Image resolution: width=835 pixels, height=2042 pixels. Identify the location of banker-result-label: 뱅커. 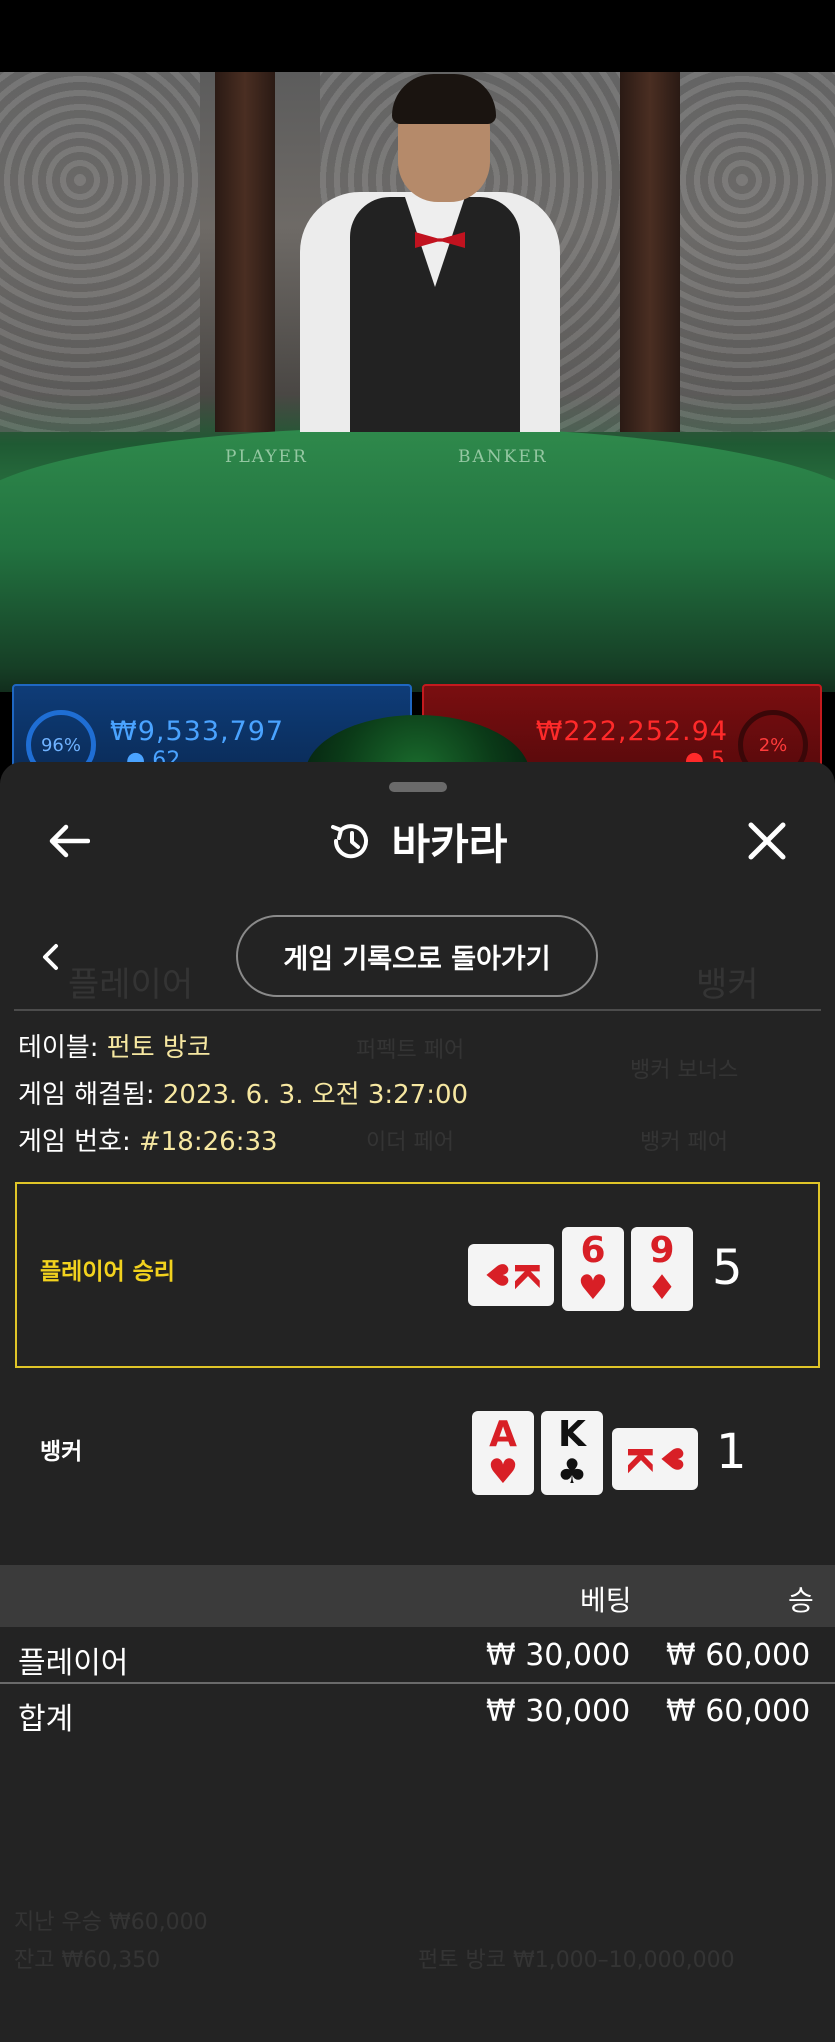
(61, 1452).